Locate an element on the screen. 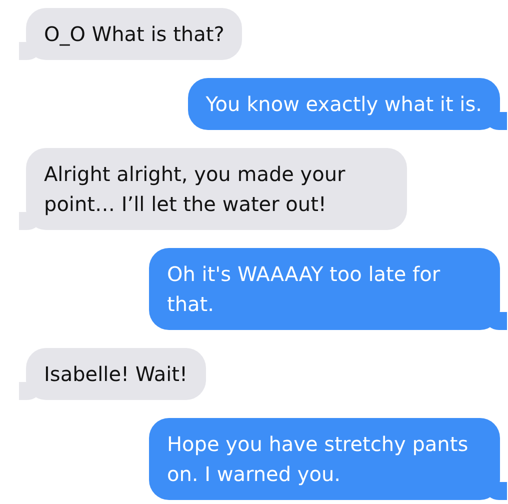 The width and height of the screenshot is (508, 504). received-message: Isabelle! Wait! is located at coordinates (112, 374).